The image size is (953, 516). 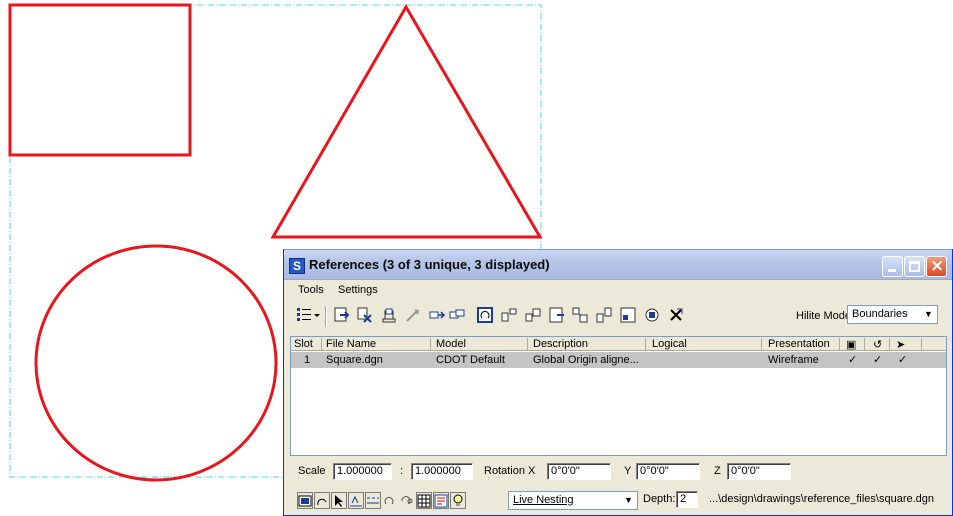 I want to click on locate-checkbox: ✓, so click(x=902, y=359).